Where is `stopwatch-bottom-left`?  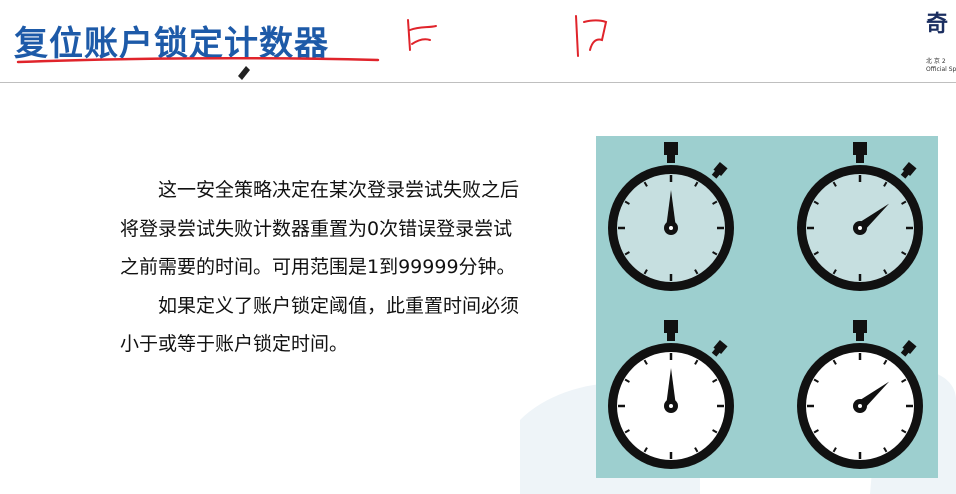 stopwatch-bottom-left is located at coordinates (671, 394).